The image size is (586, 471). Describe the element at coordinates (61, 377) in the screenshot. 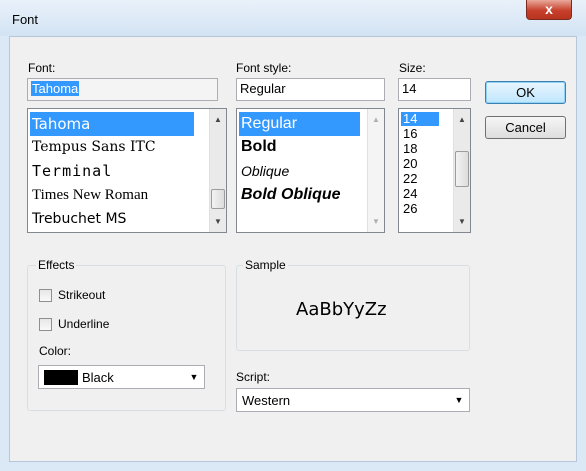

I see `color-swatch` at that location.